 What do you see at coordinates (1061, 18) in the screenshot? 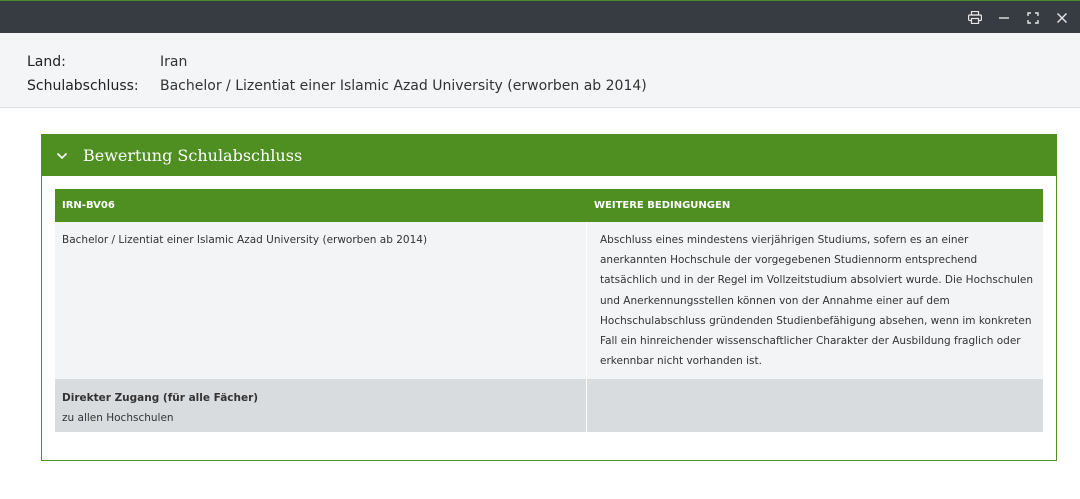
I see `close-icon` at bounding box center [1061, 18].